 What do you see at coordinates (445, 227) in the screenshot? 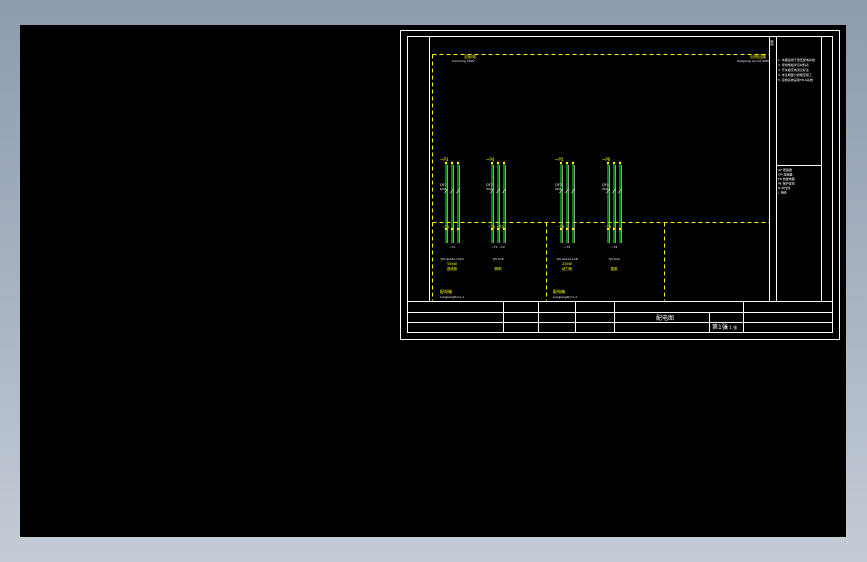
I see `circuit-bottom-tag: ~T1` at bounding box center [445, 227].